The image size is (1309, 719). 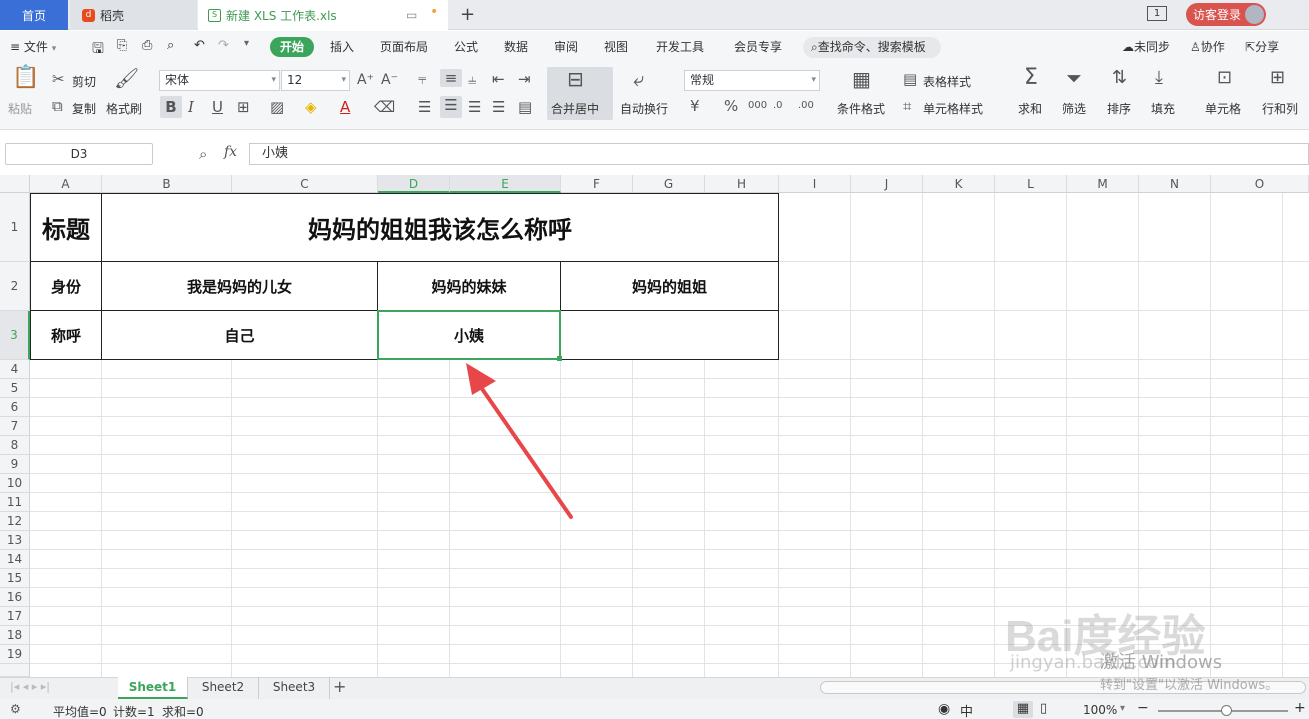 What do you see at coordinates (887, 184) in the screenshot?
I see `col-header-j: J` at bounding box center [887, 184].